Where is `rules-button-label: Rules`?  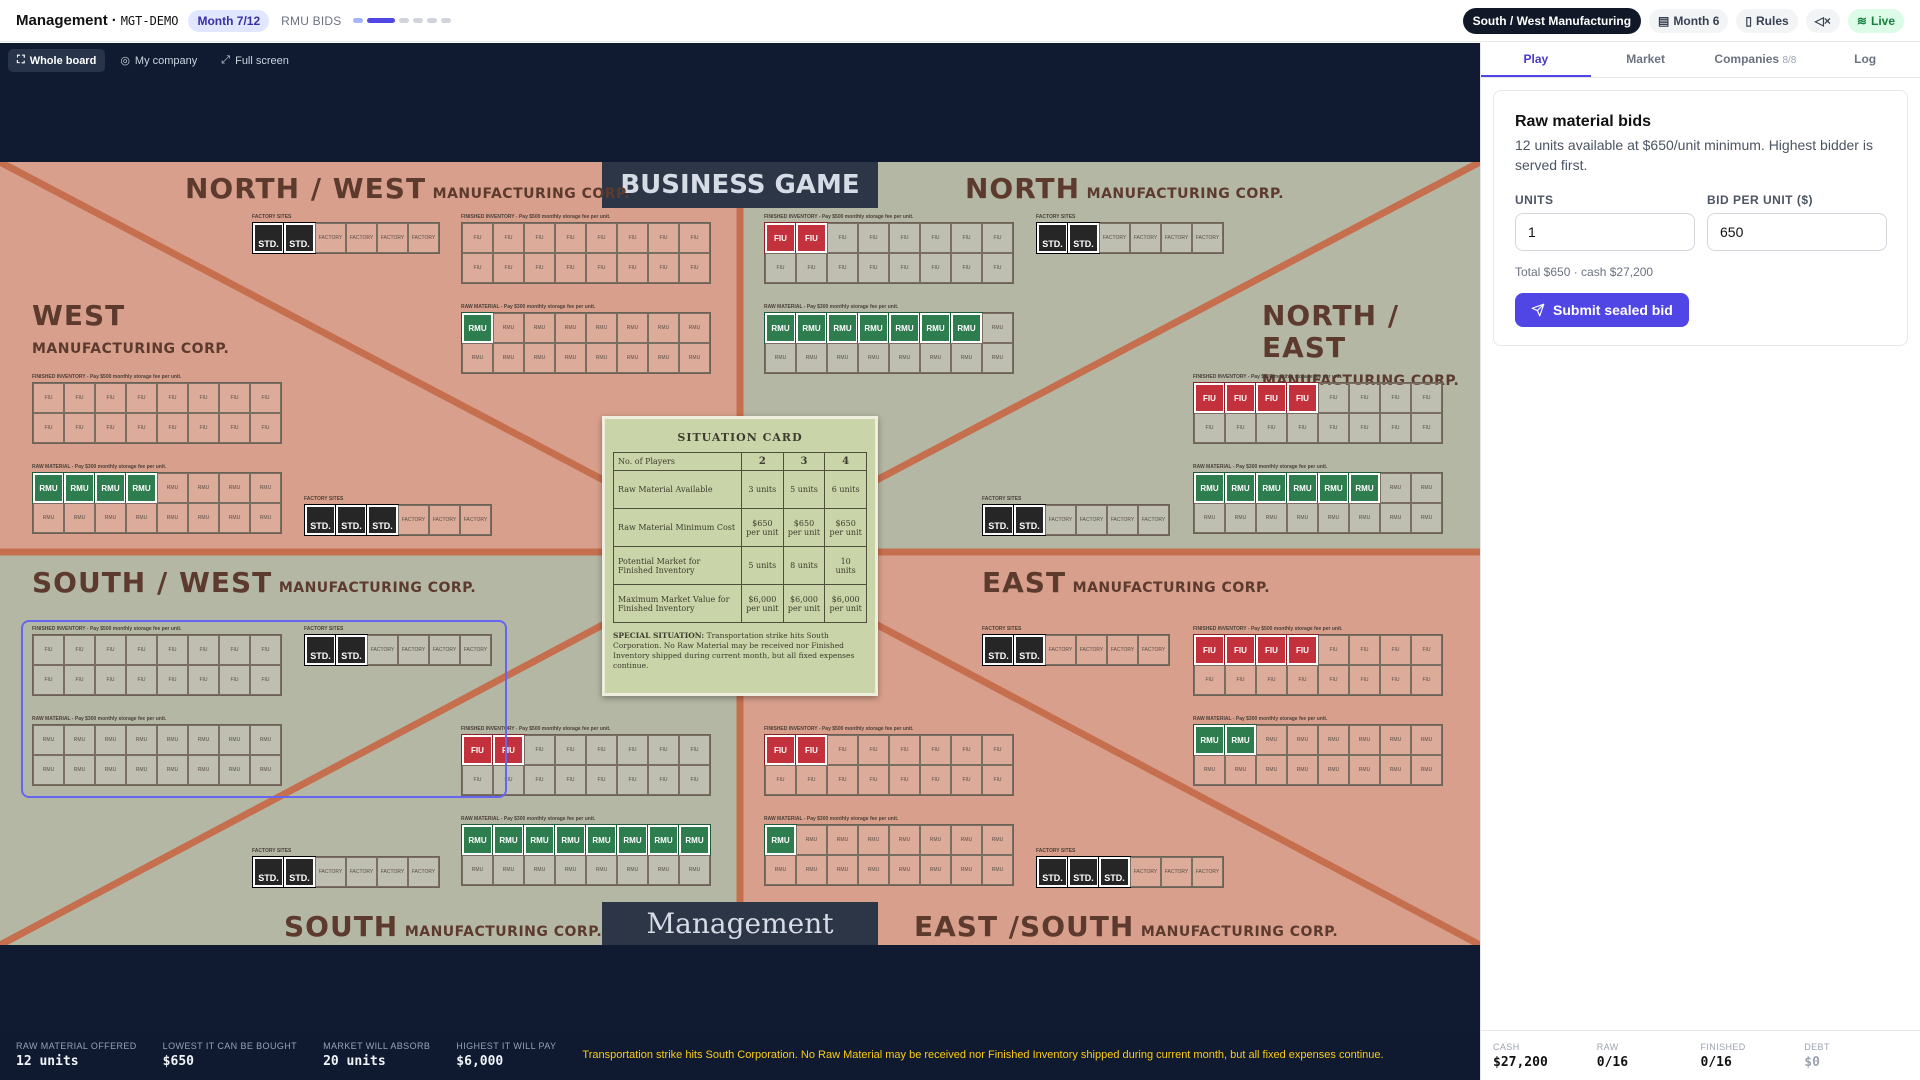
rules-button-label: Rules is located at coordinates (1772, 20).